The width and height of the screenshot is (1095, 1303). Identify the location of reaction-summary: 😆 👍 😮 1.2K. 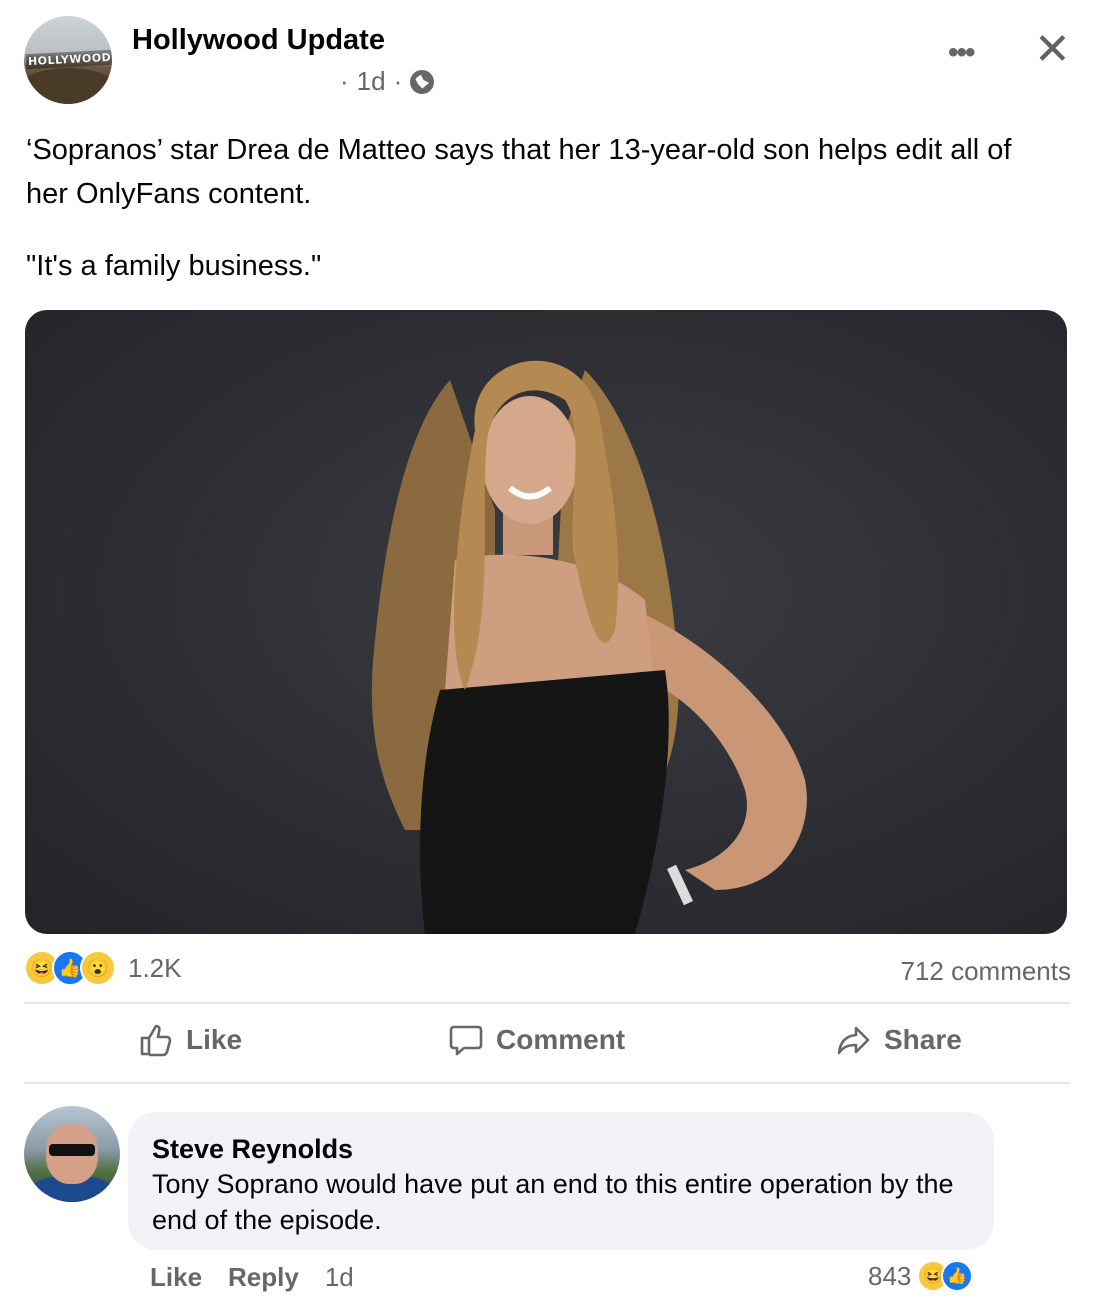
(103, 968).